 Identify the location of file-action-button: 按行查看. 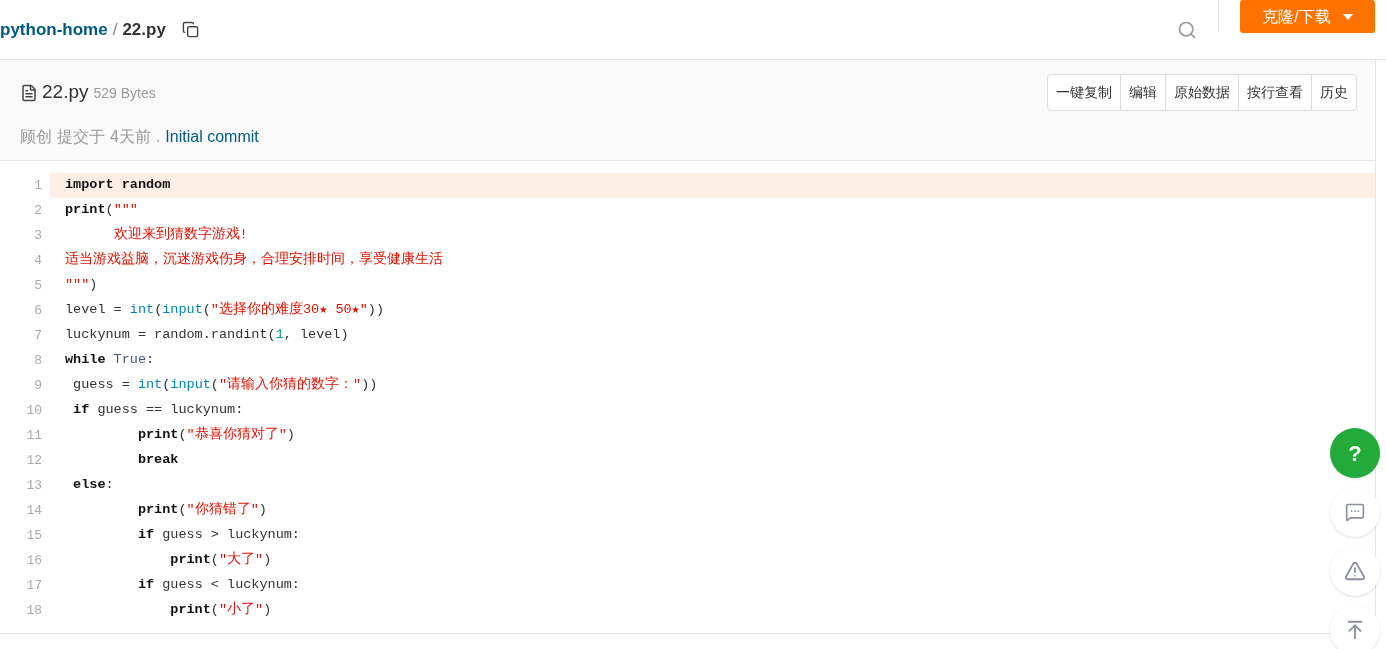
(1274, 92).